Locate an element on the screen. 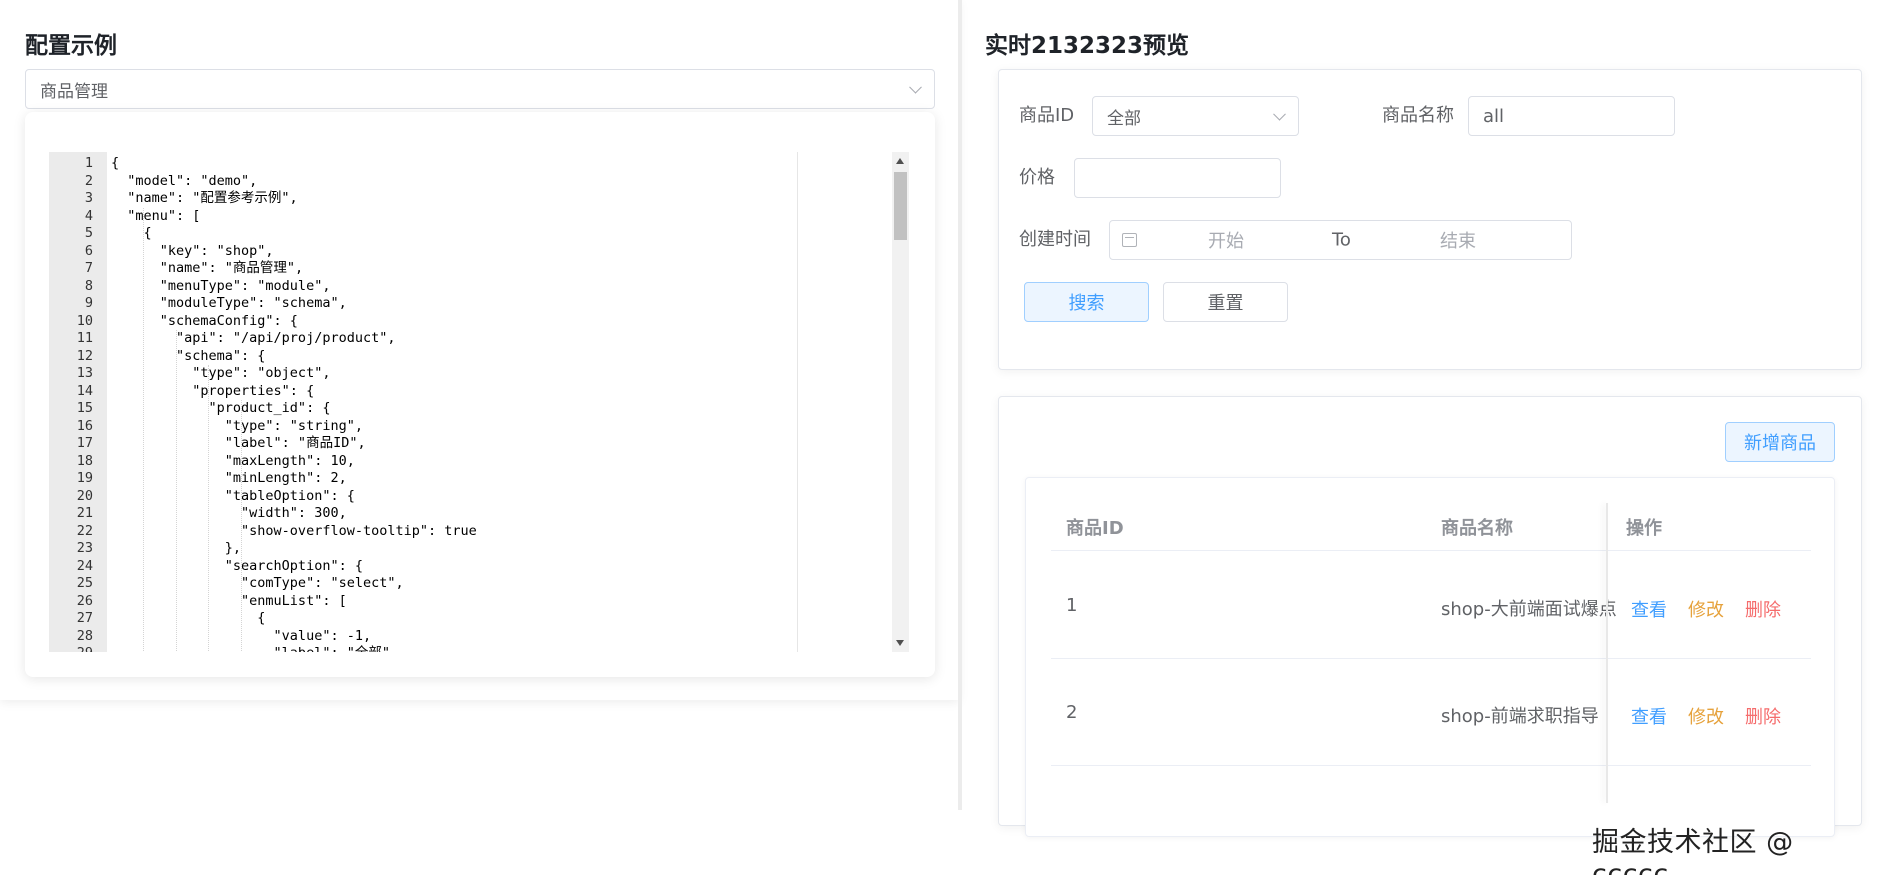  price-input is located at coordinates (1177, 178).